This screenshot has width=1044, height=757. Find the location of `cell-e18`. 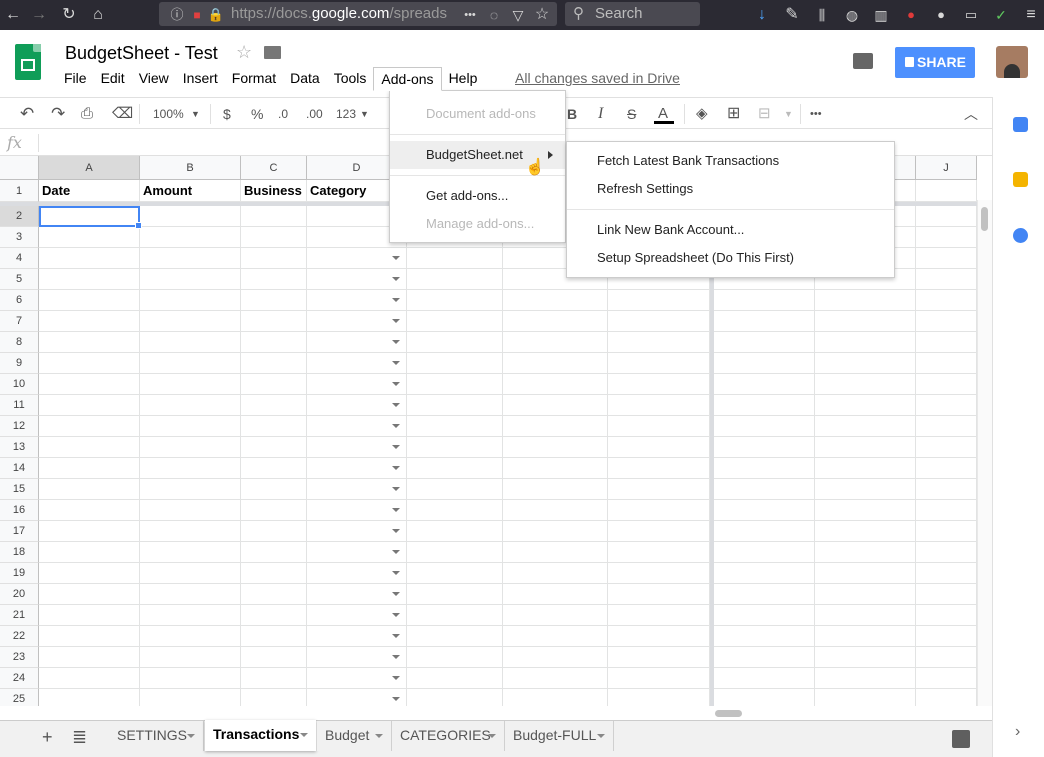

cell-e18 is located at coordinates (455, 552).